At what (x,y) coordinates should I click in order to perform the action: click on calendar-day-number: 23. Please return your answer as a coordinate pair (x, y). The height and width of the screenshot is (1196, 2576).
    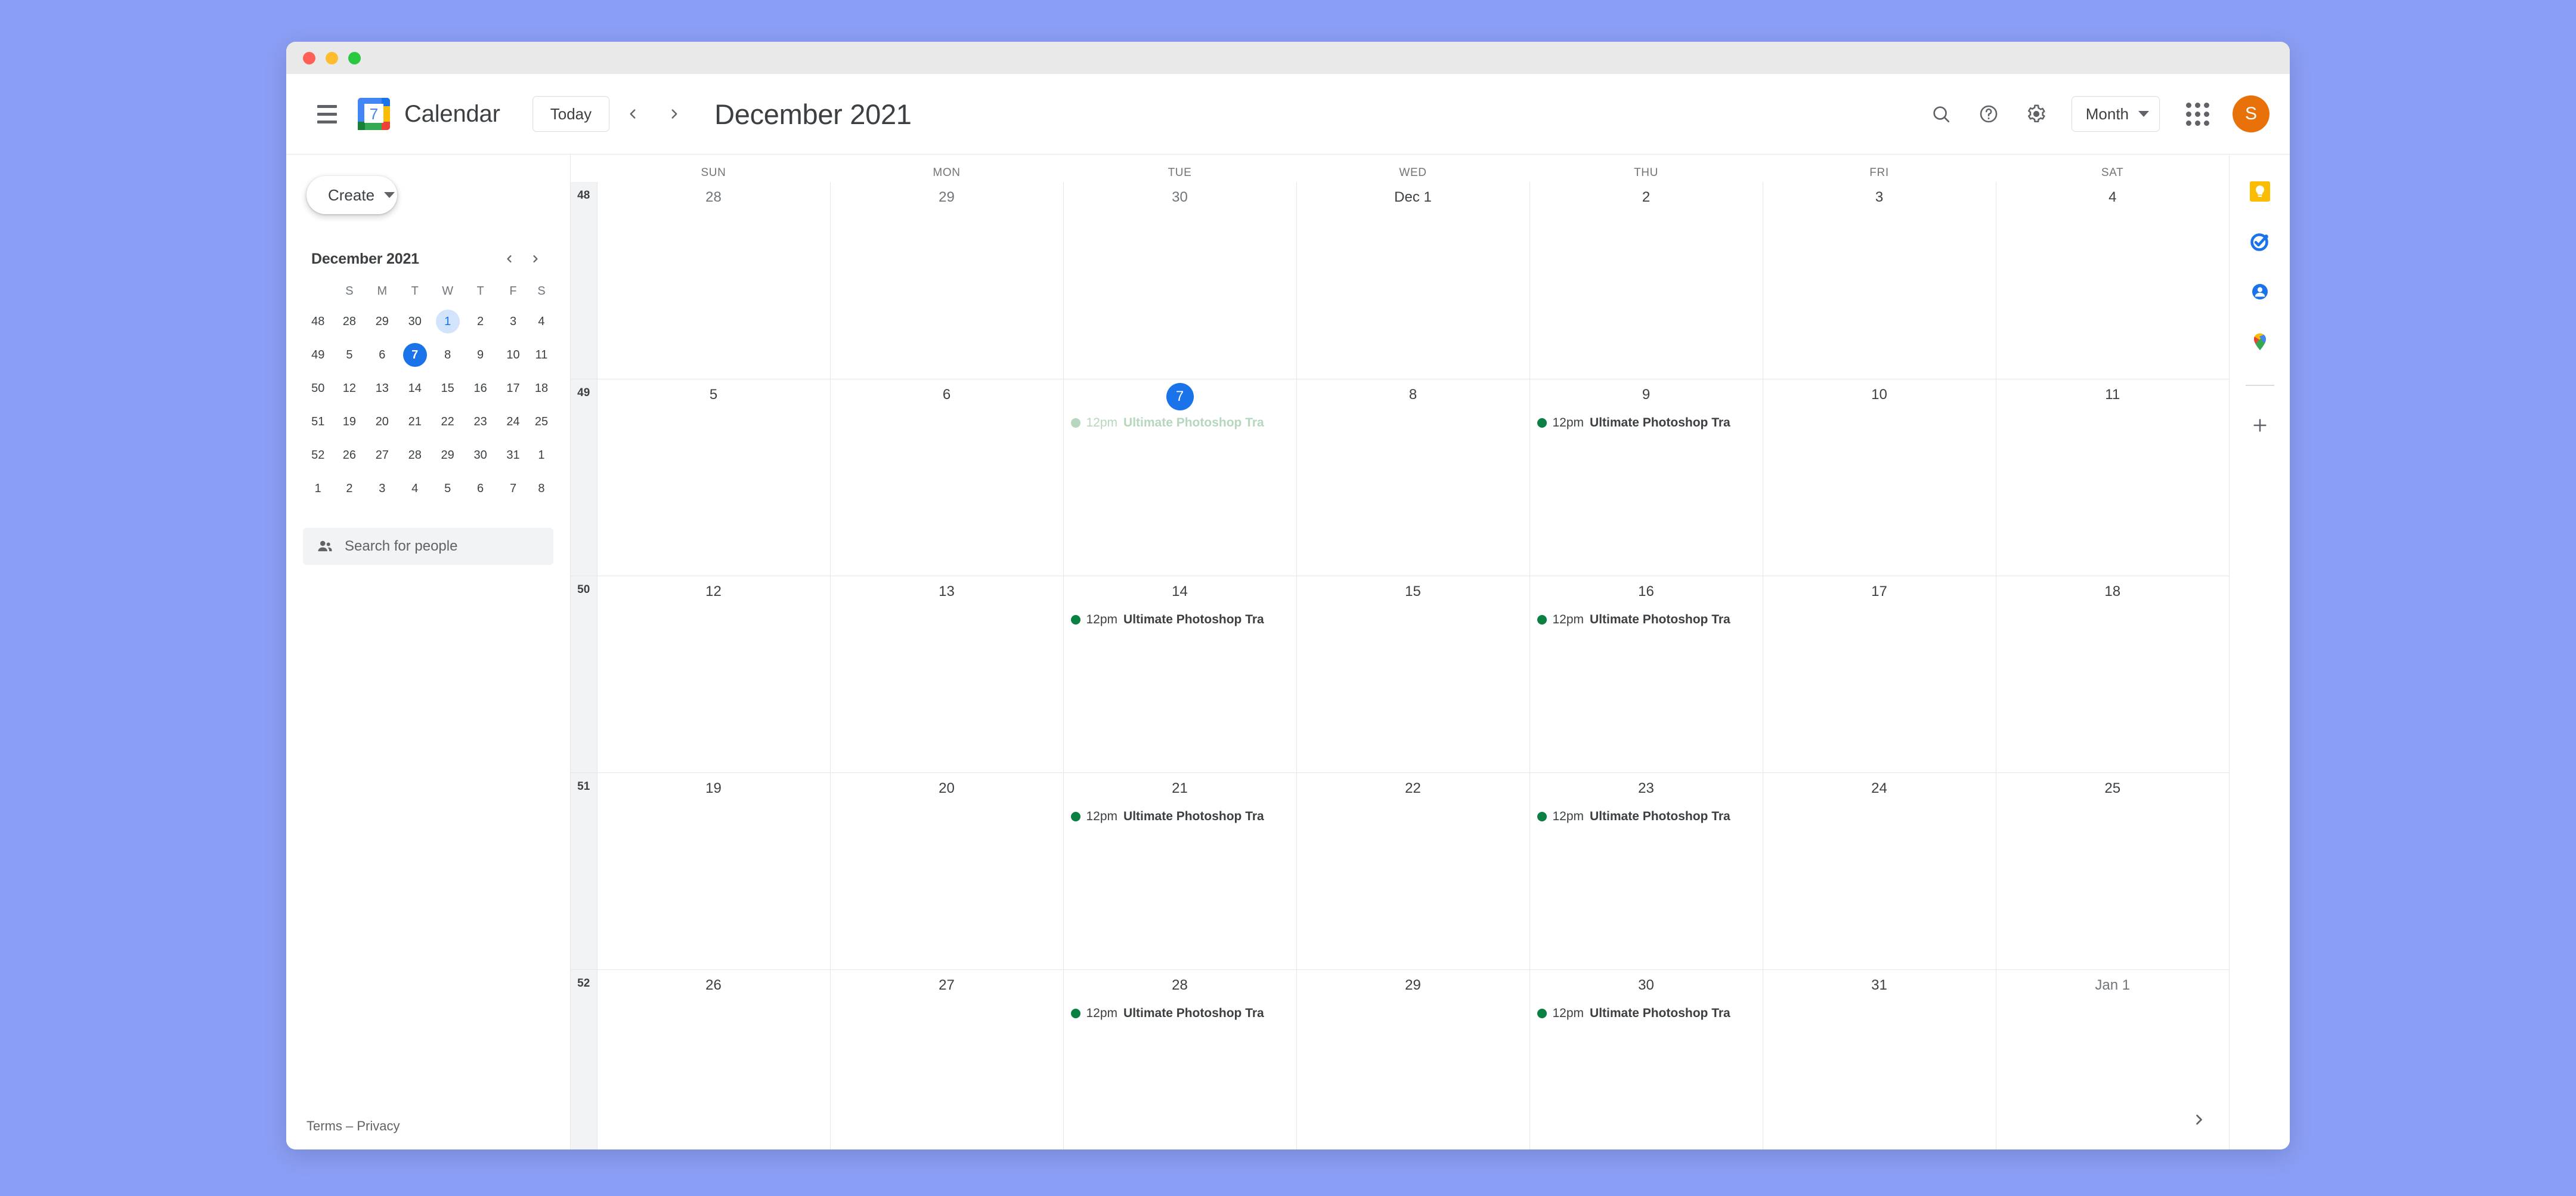
    Looking at the image, I should click on (1646, 788).